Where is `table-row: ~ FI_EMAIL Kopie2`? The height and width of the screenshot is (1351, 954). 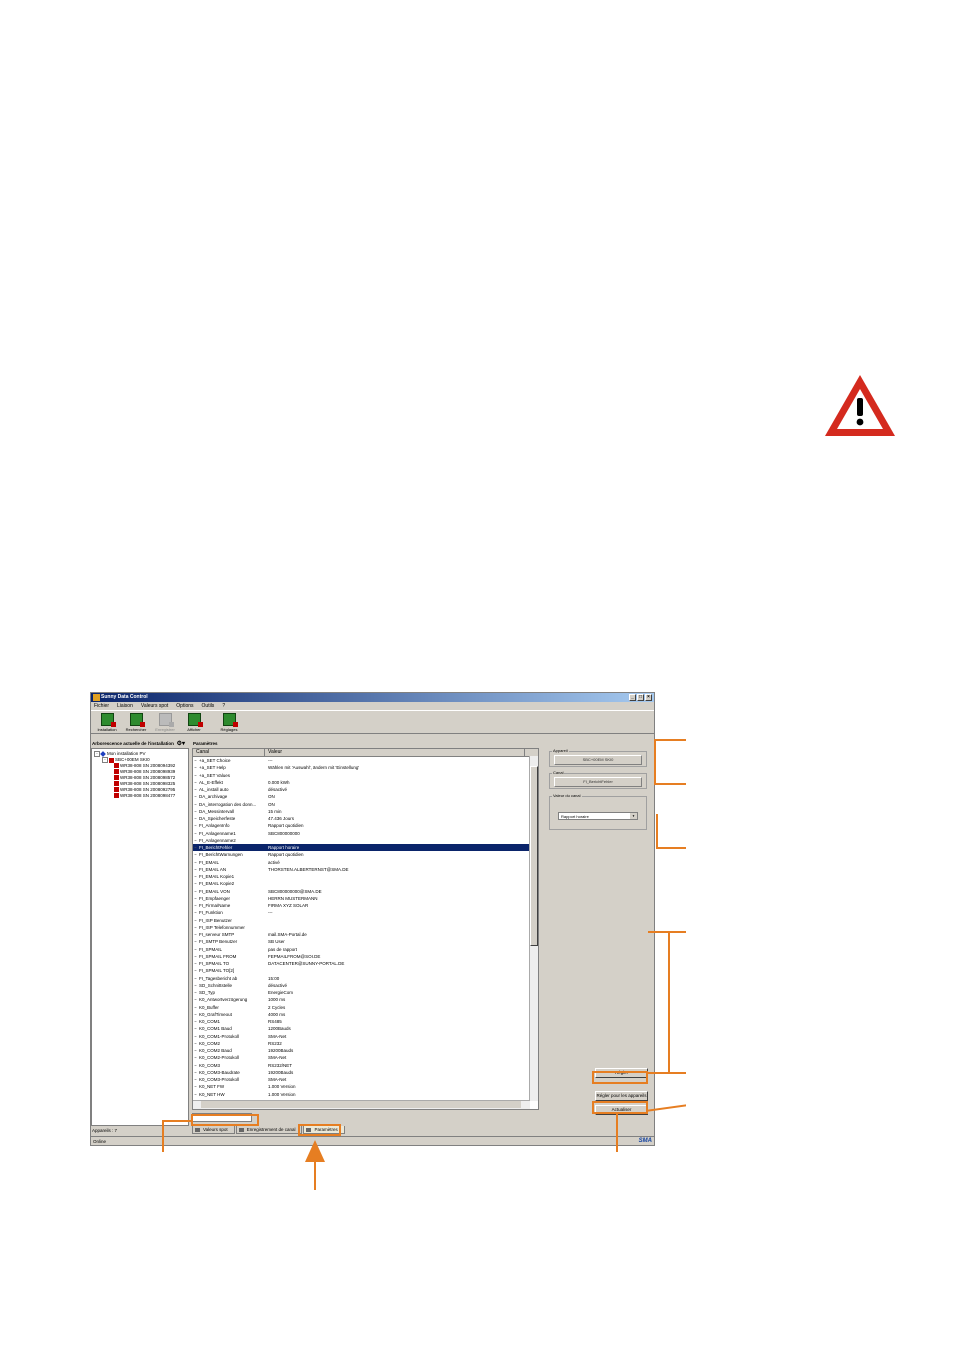
table-row: ~ FI_EMAIL Kopie2 is located at coordinates (365, 883).